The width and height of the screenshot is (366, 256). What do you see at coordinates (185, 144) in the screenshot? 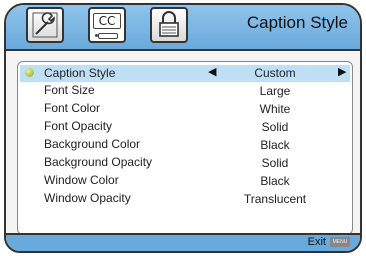
I see `menu-item-background-color: Background Color Black` at bounding box center [185, 144].